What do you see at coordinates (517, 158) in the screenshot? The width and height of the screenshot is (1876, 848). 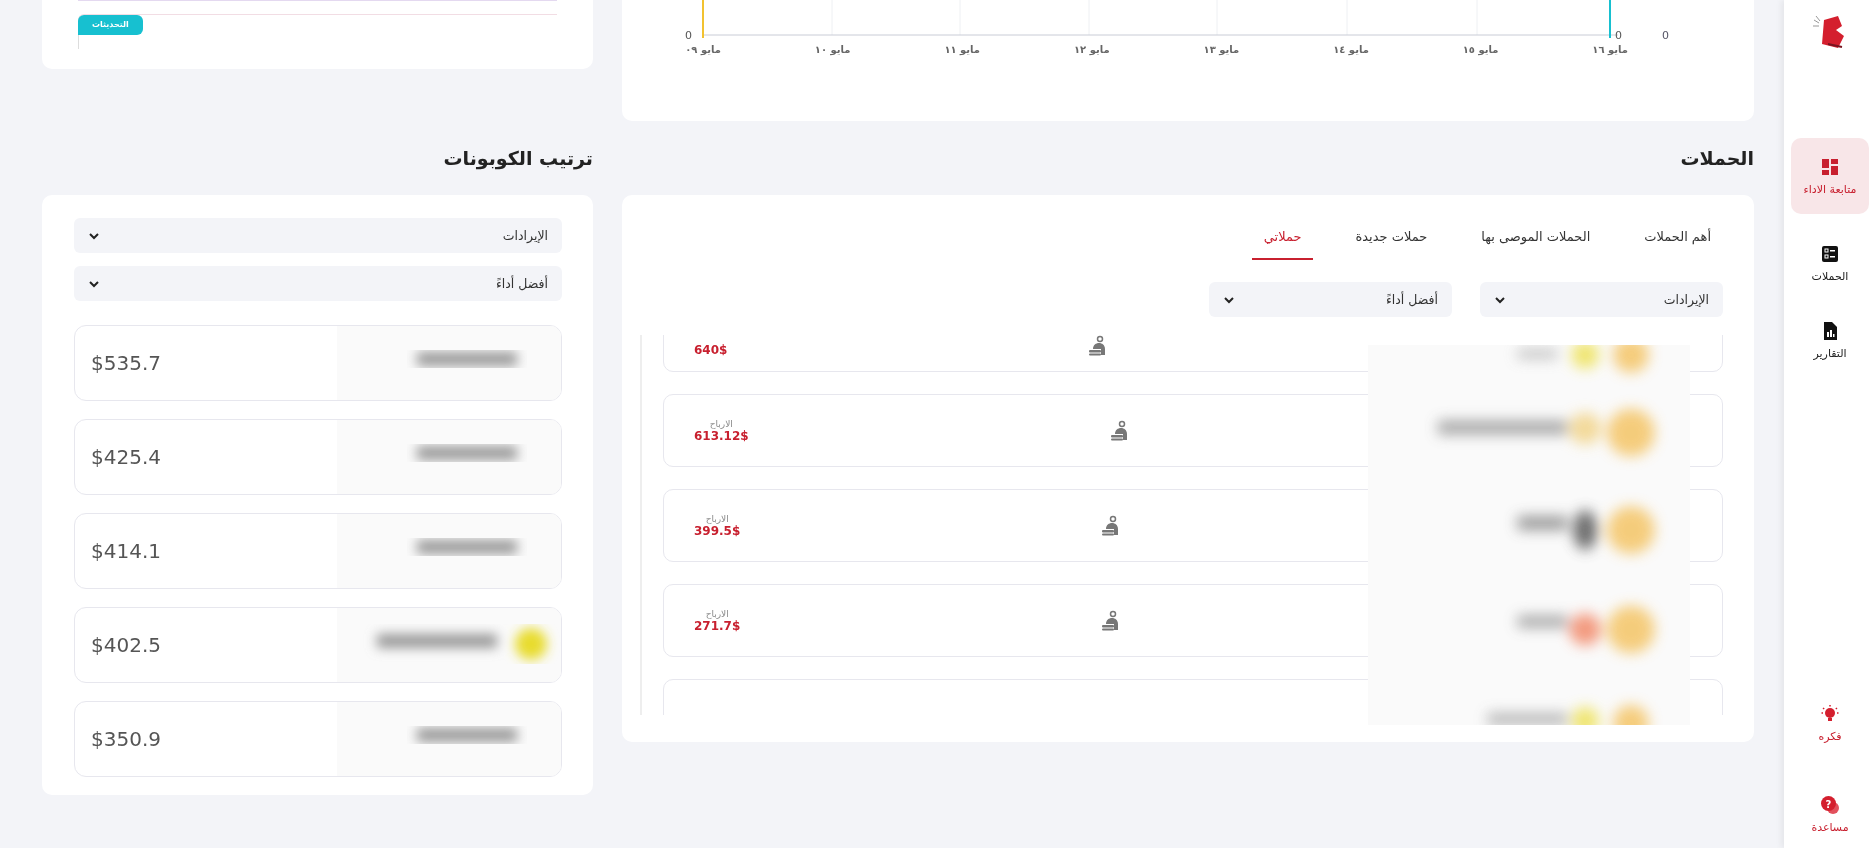 I see `section-title: ترتيب الكوبونات` at bounding box center [517, 158].